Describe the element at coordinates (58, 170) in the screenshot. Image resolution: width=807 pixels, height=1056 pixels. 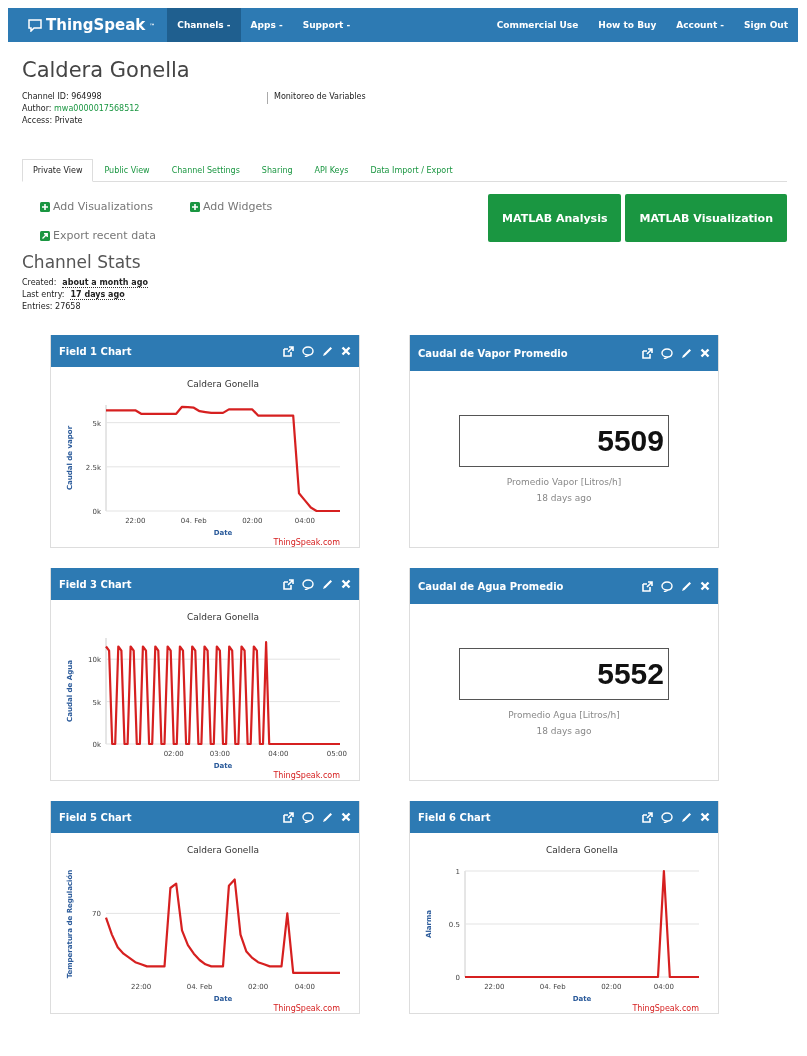
I see `tab: Private View` at that location.